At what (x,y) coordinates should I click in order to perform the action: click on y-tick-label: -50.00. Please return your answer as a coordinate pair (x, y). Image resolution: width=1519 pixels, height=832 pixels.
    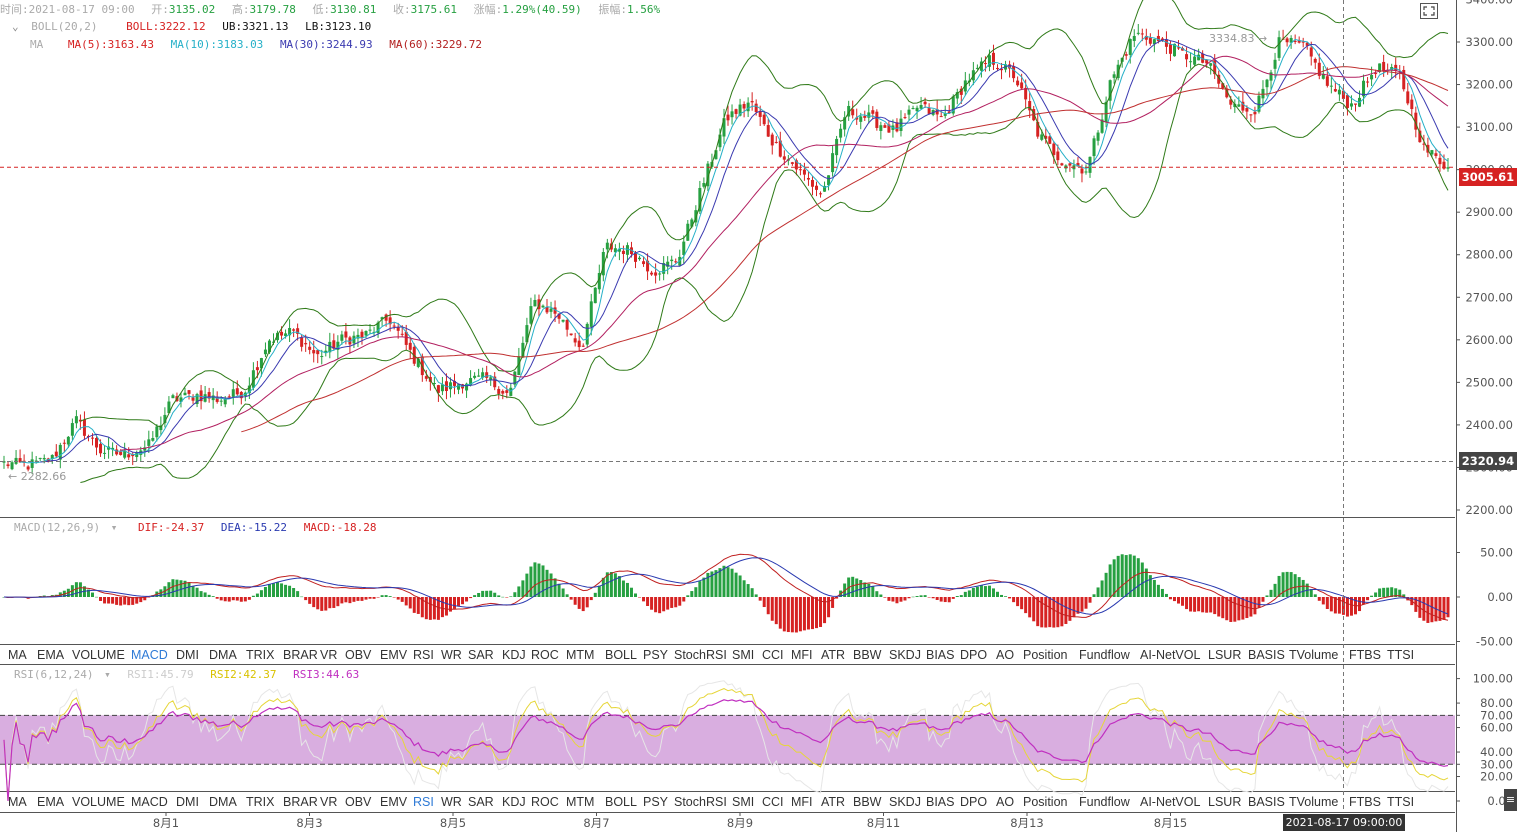
    Looking at the image, I should click on (1494, 642).